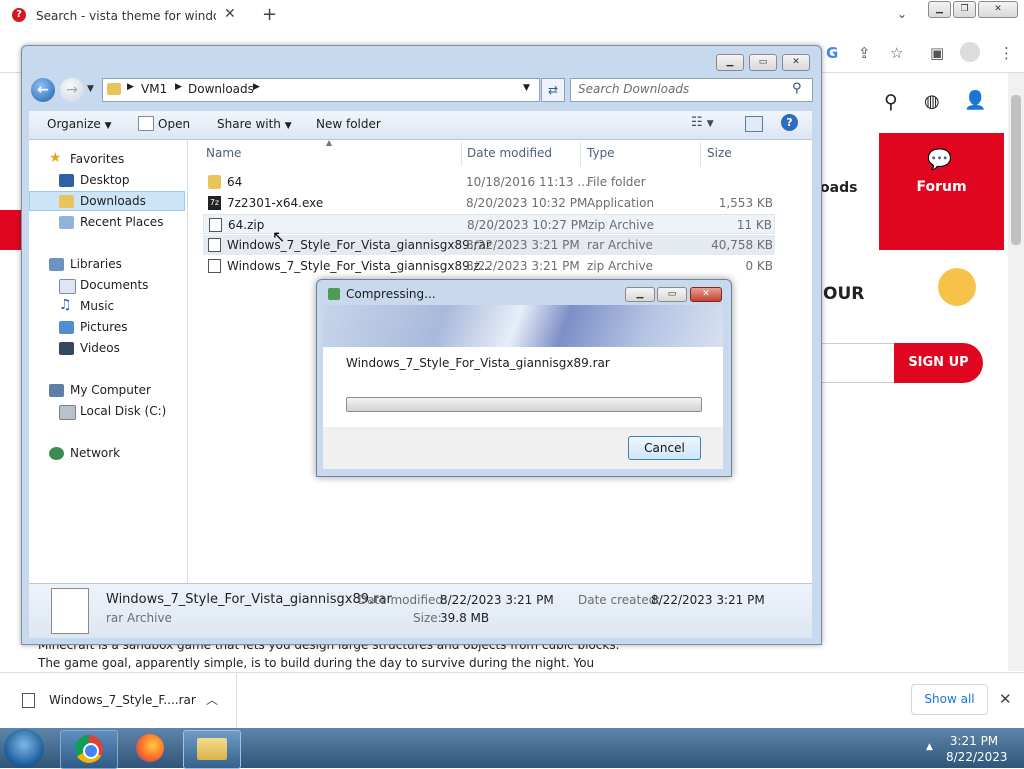  Describe the element at coordinates (975, 100) in the screenshot. I see `user-account-icon: 👤` at that location.